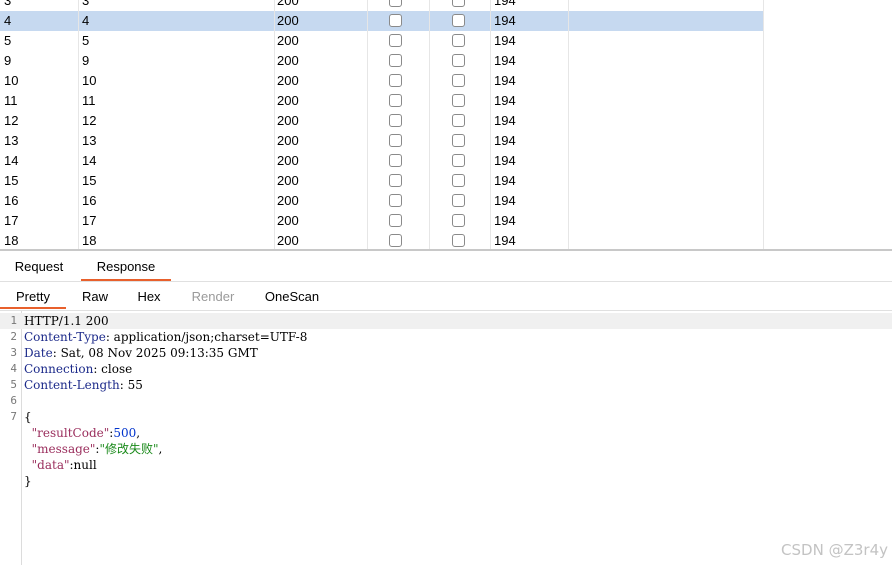 The height and width of the screenshot is (565, 892). What do you see at coordinates (149, 295) in the screenshot?
I see `tab-hex: Hex` at bounding box center [149, 295].